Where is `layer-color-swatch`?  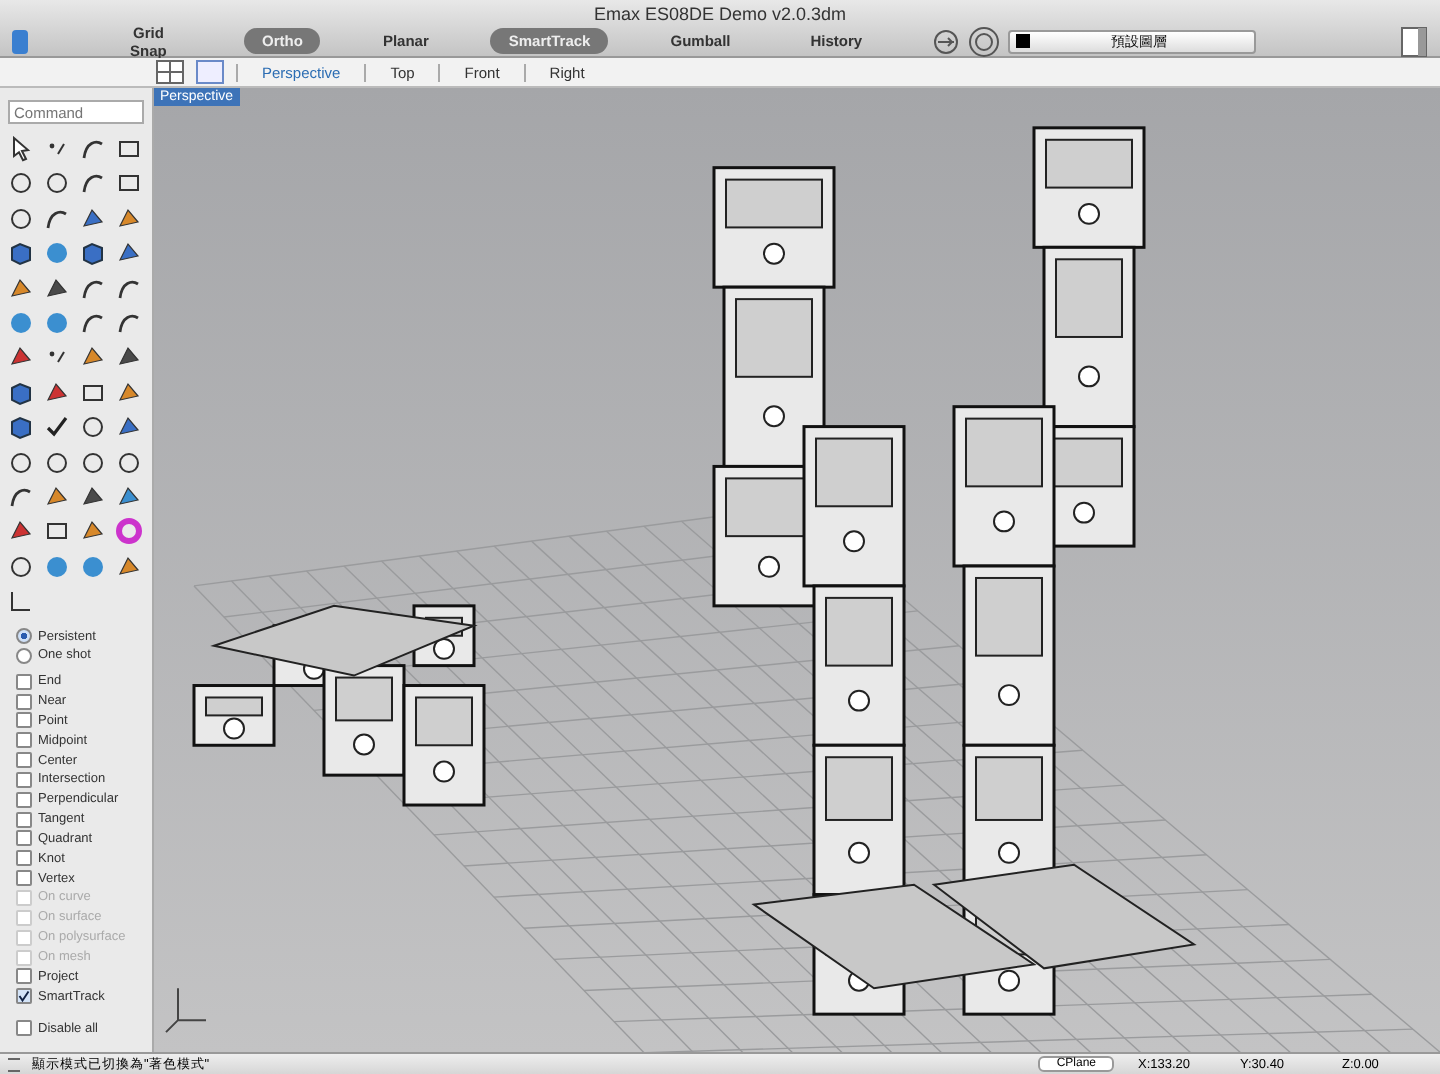 layer-color-swatch is located at coordinates (1023, 41).